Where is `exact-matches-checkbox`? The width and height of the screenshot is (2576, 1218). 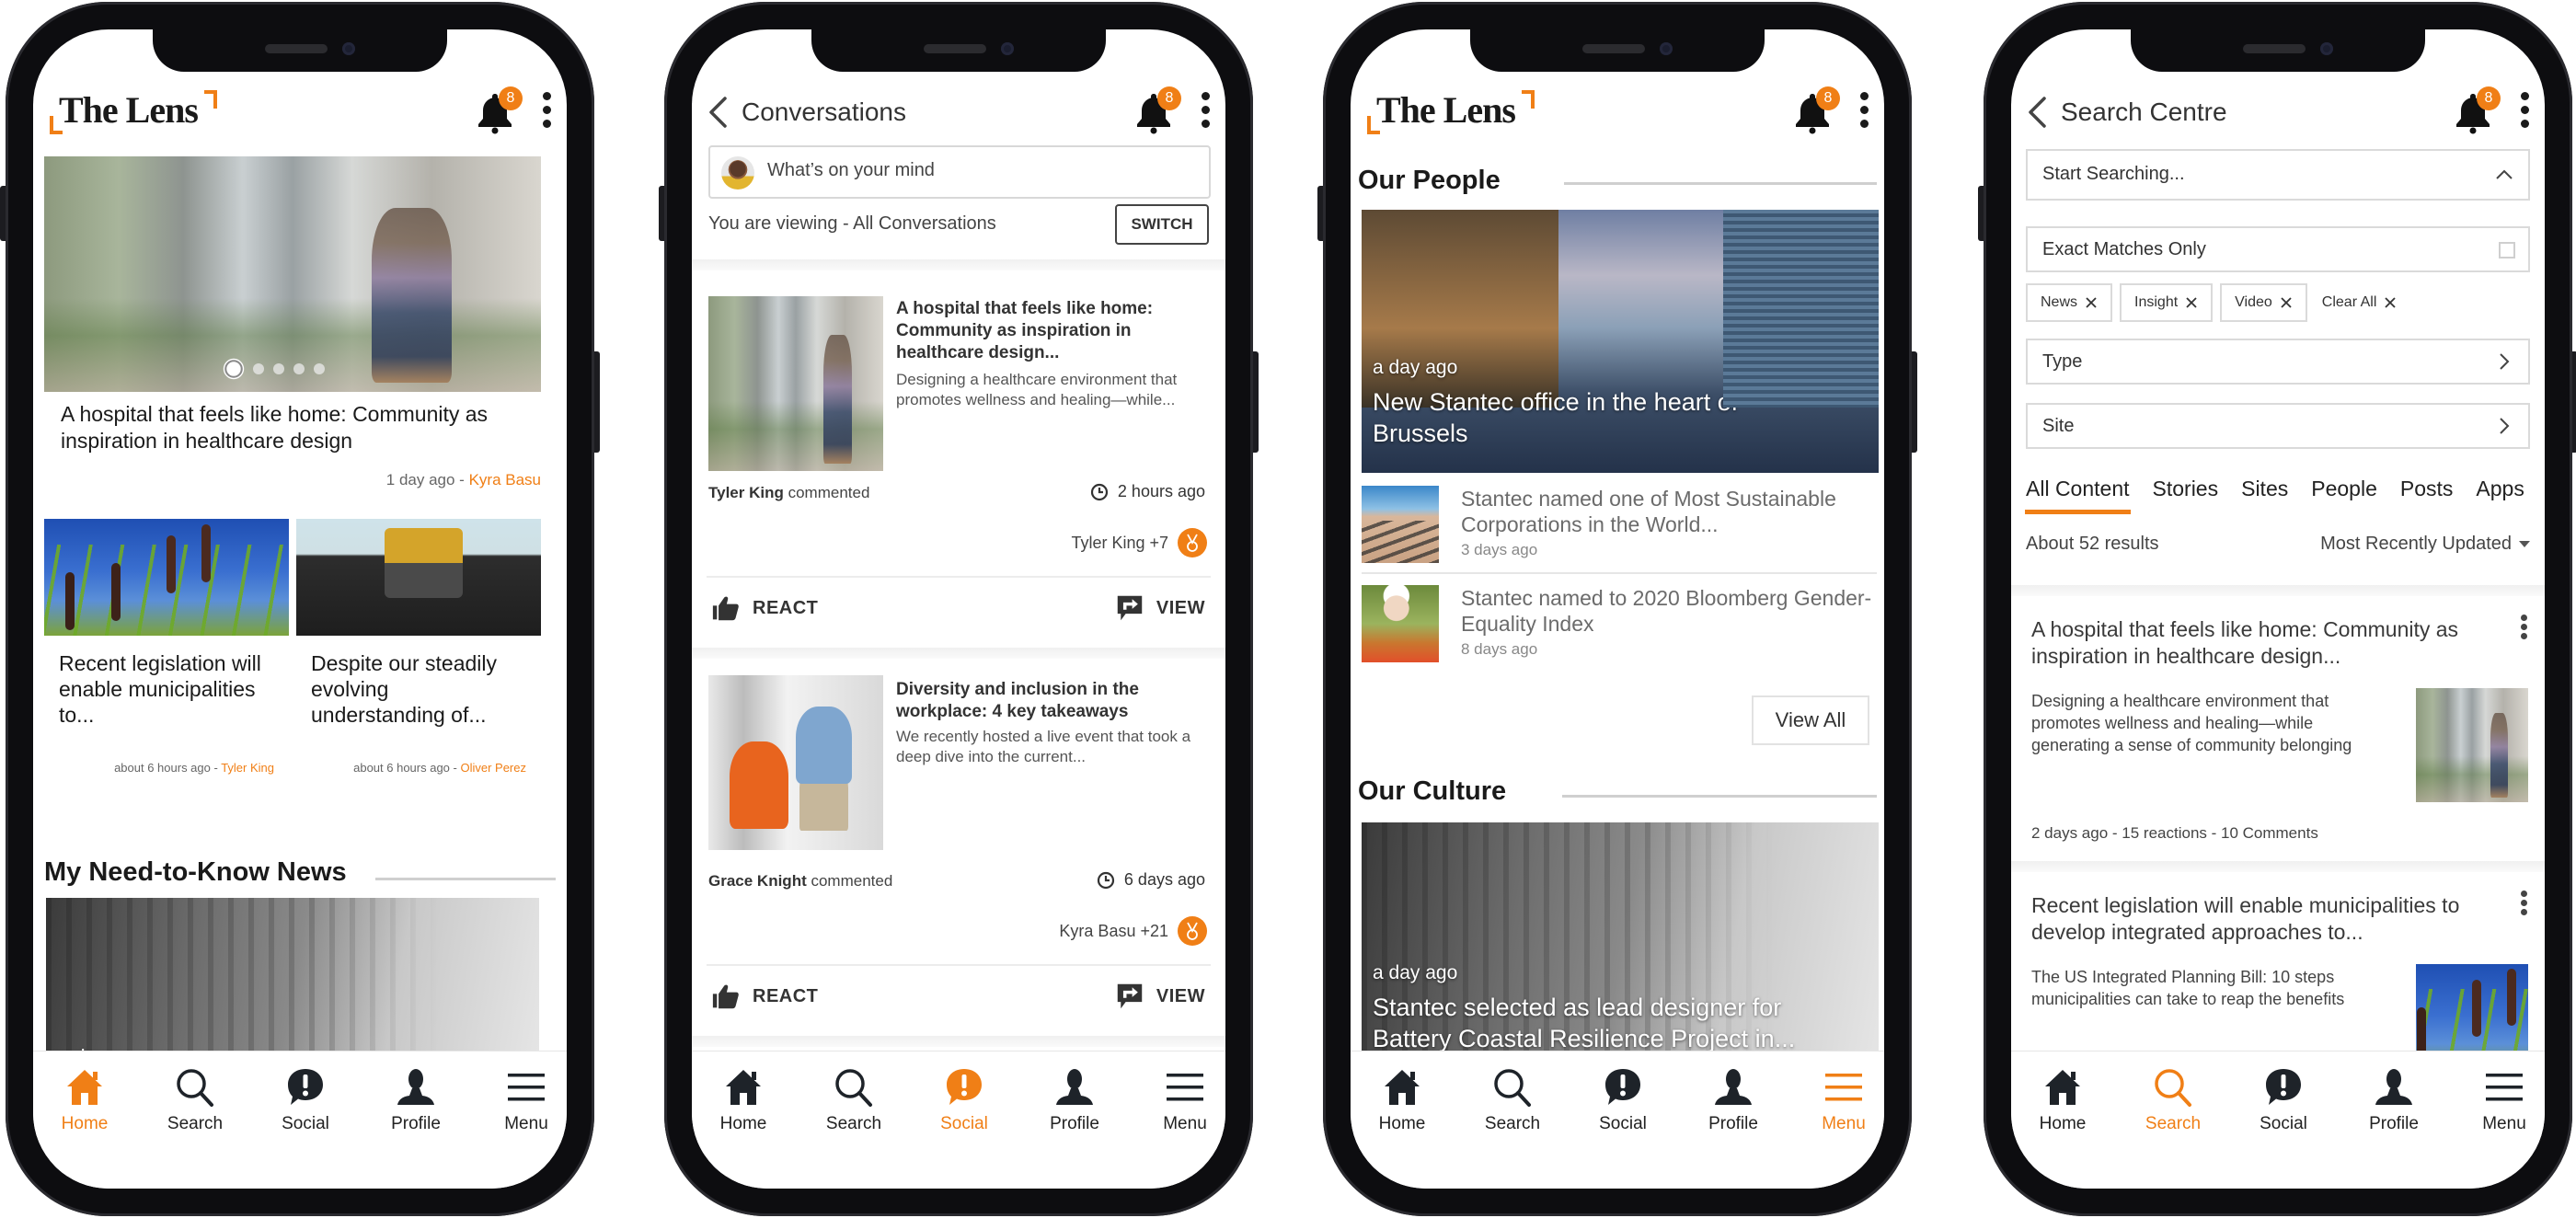 exact-matches-checkbox is located at coordinates (2507, 250).